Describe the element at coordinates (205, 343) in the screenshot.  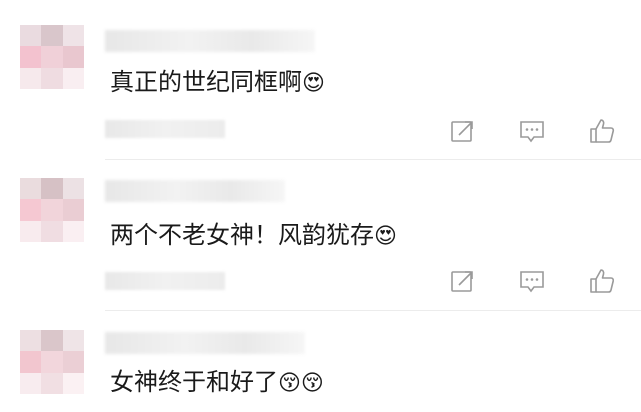
I see `username-blurred` at that location.